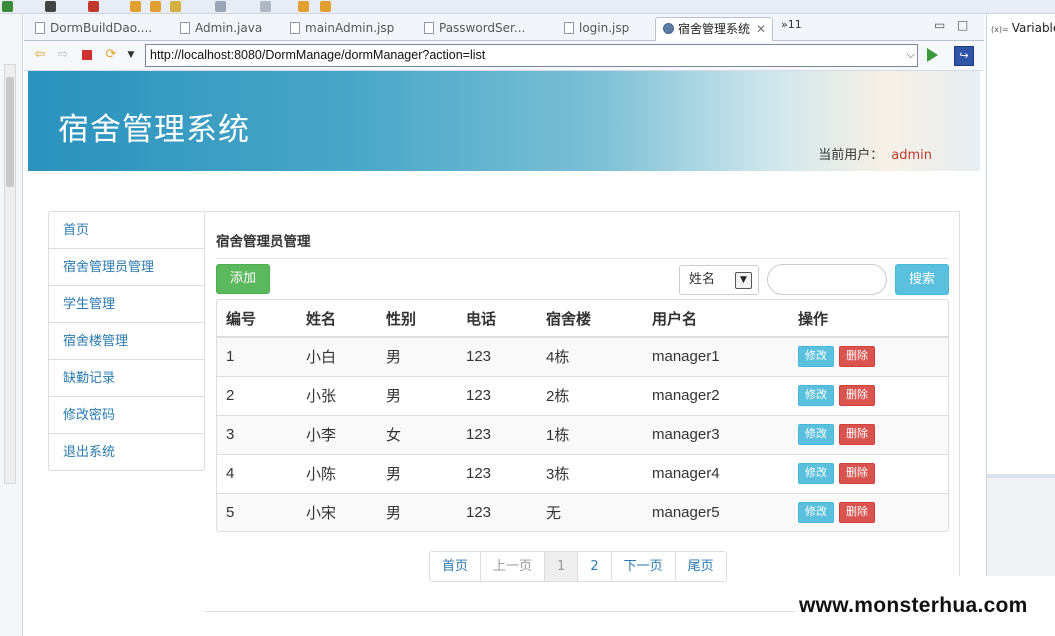 This screenshot has width=1055, height=636. What do you see at coordinates (827, 279) in the screenshot?
I see `search-input` at bounding box center [827, 279].